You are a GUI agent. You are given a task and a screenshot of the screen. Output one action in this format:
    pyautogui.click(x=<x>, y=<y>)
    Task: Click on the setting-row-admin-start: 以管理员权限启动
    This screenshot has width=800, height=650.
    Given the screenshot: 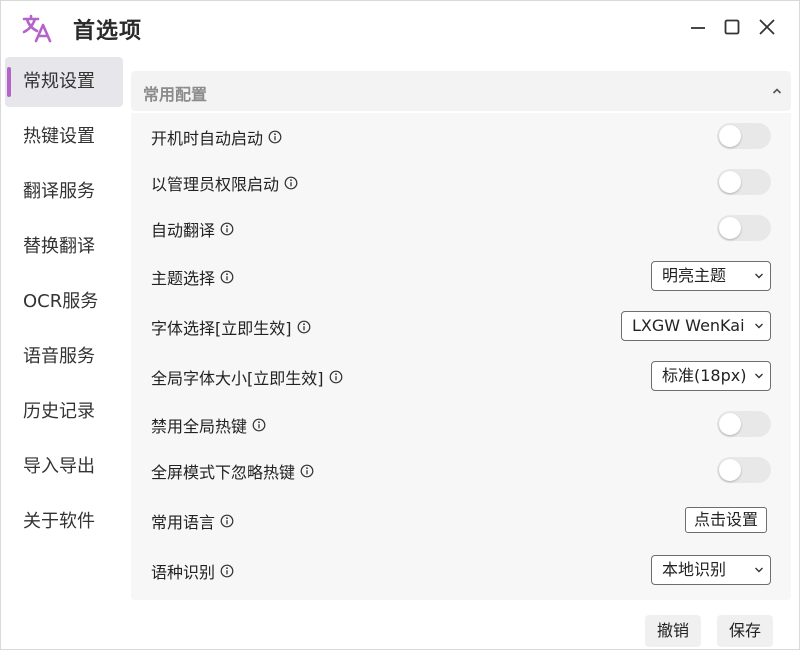 What is the action you would take?
    pyautogui.click(x=461, y=181)
    